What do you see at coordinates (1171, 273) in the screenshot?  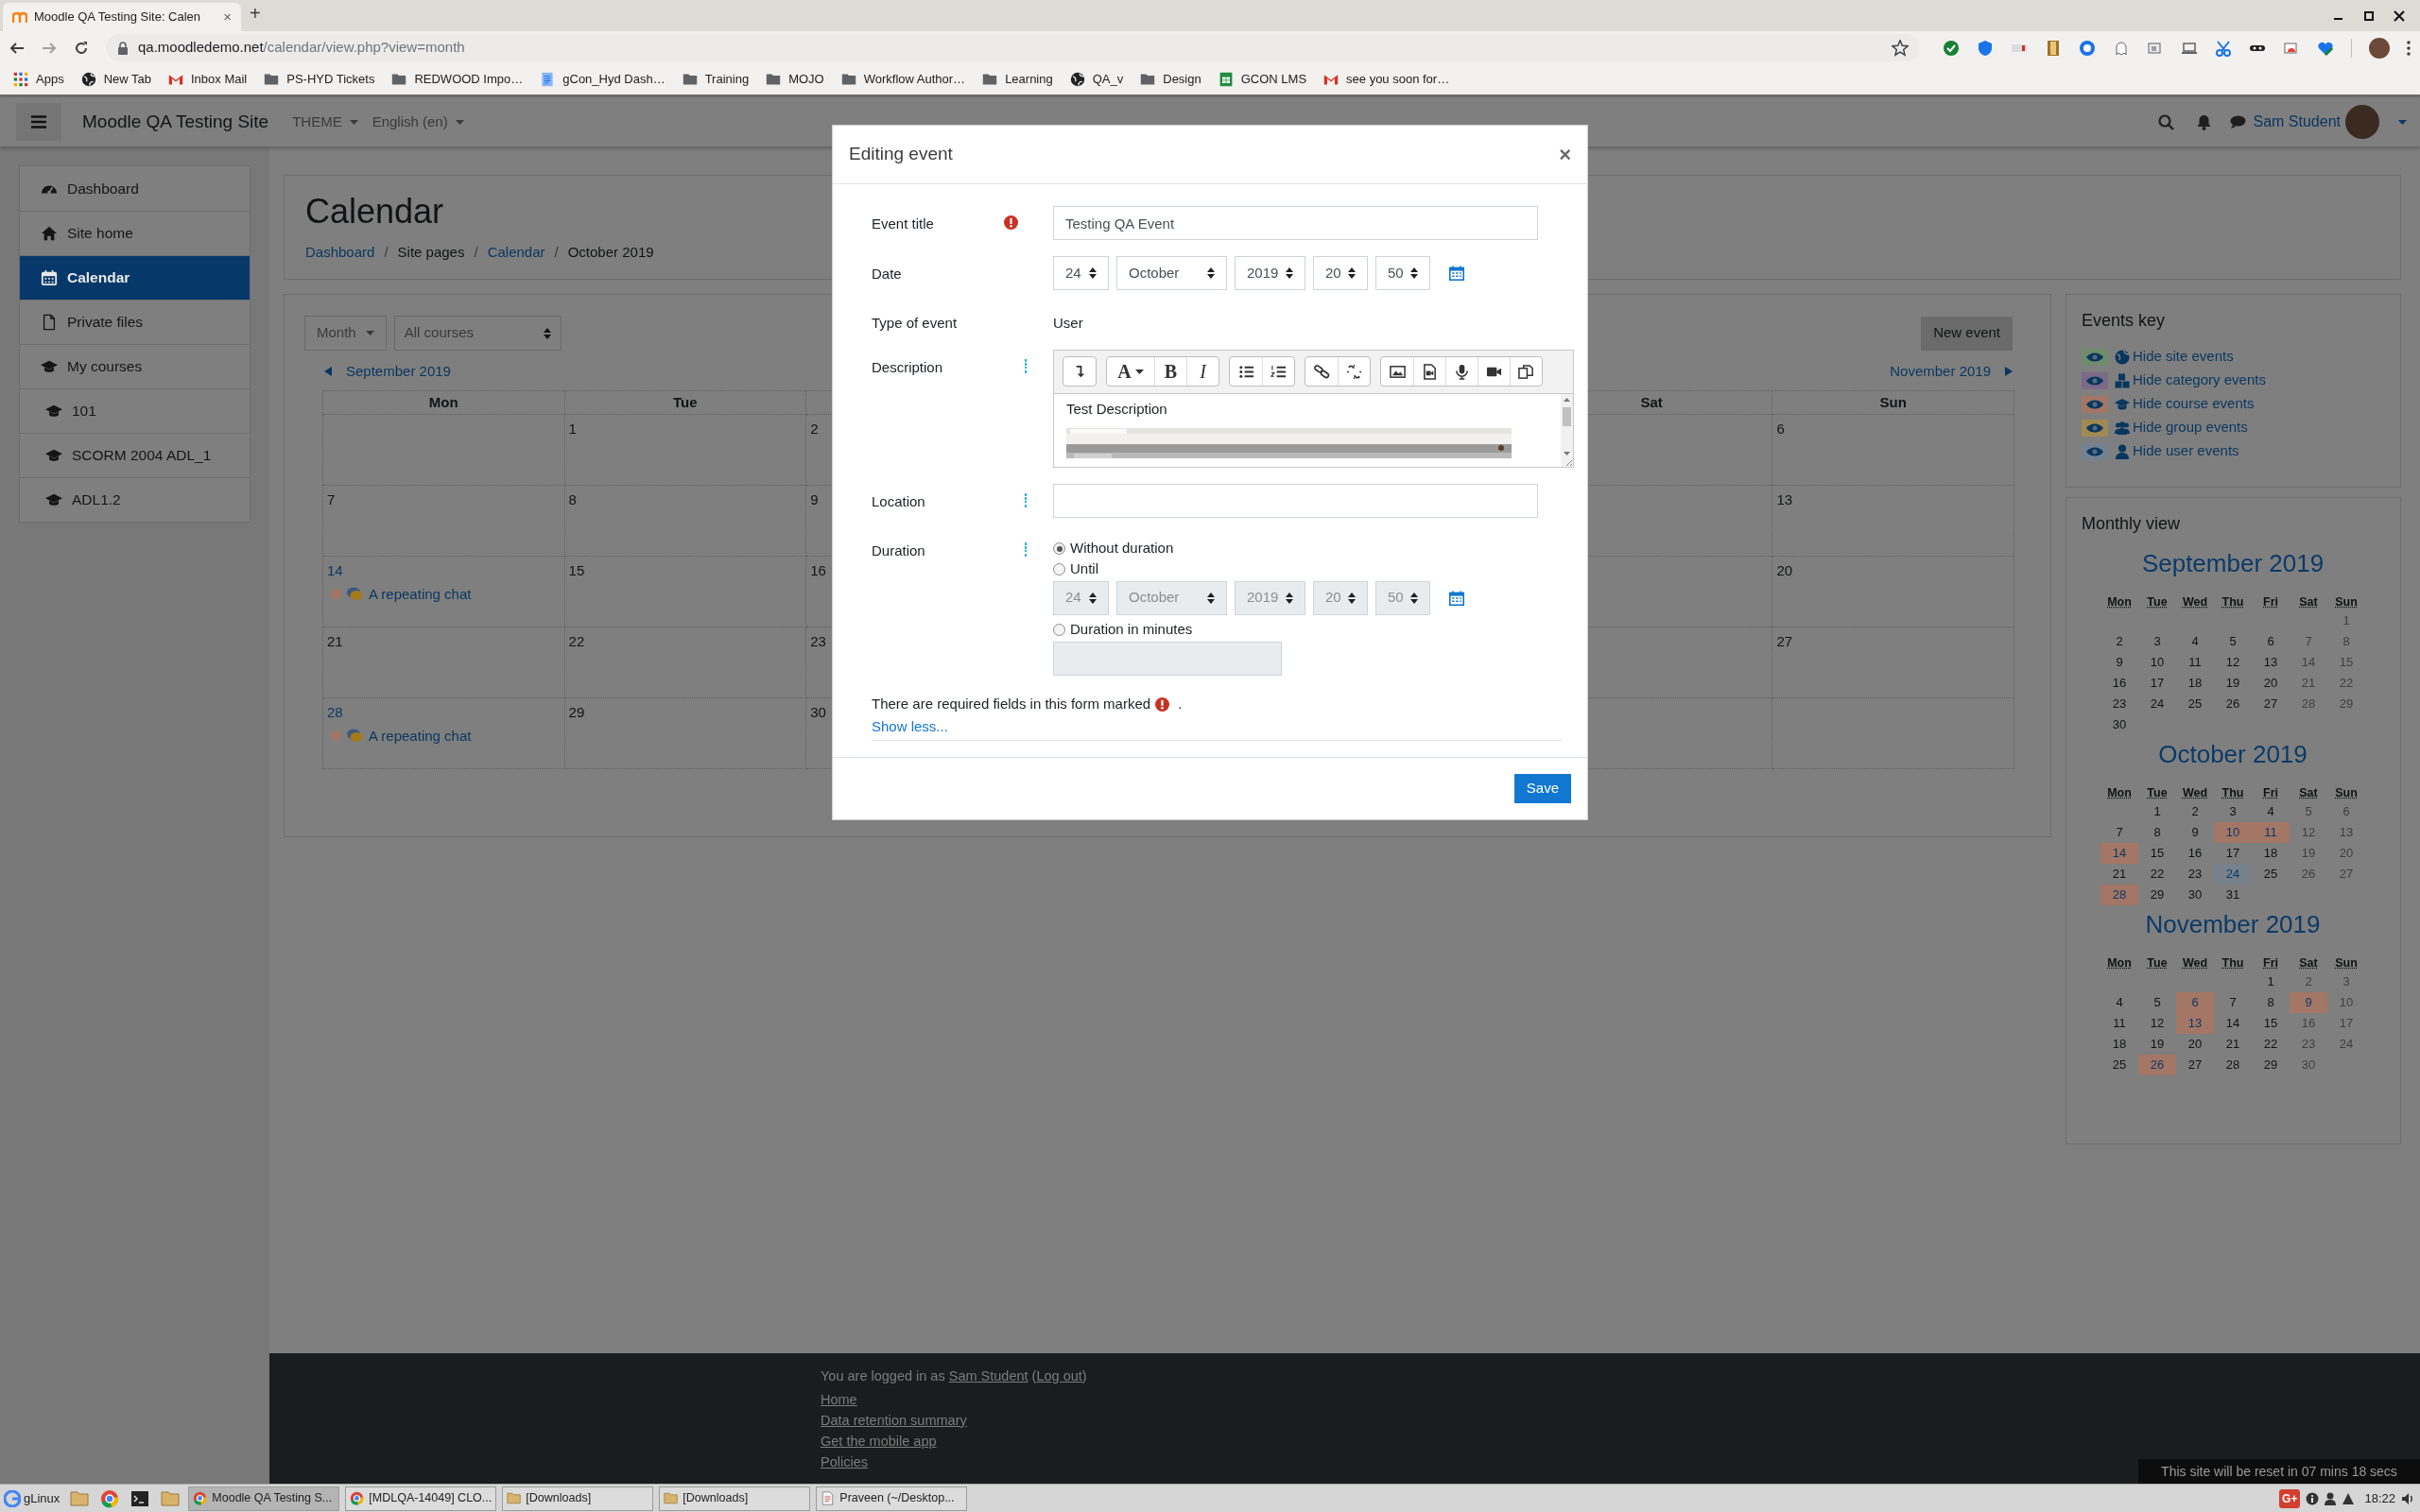 I see `month-select: October` at bounding box center [1171, 273].